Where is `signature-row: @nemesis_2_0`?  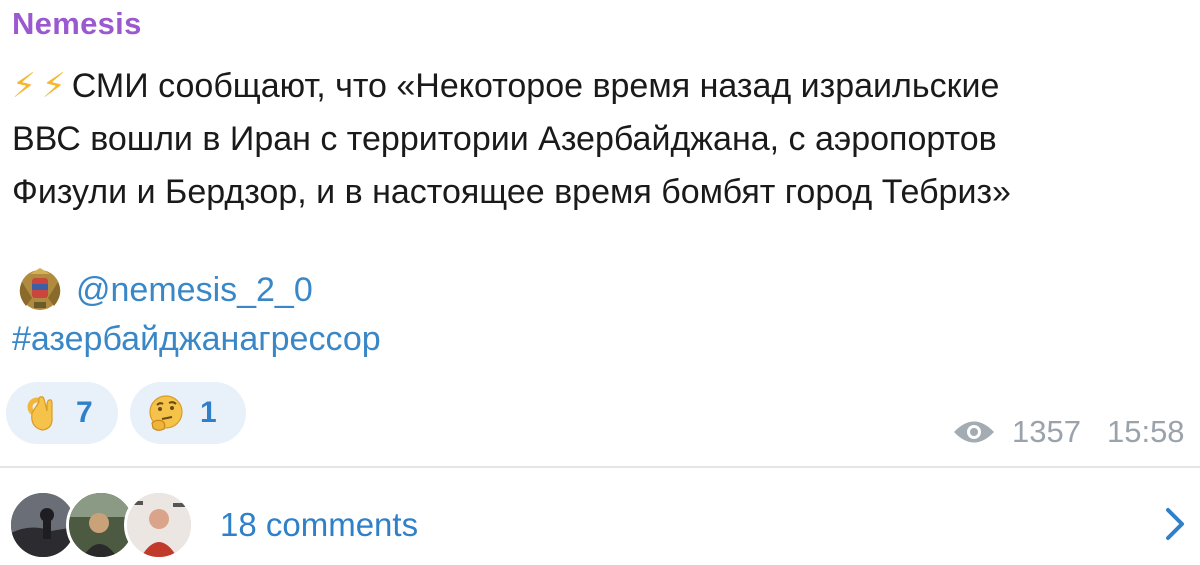 signature-row: @nemesis_2_0 is located at coordinates (162, 290).